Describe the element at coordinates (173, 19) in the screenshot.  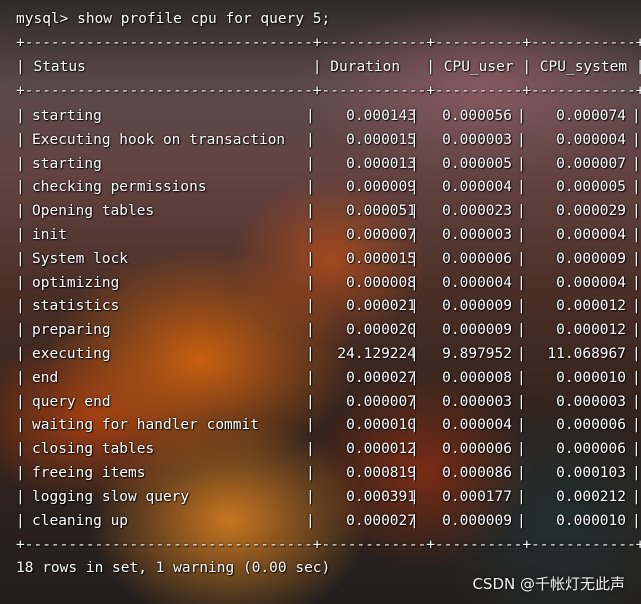
I see `command-line: mysql> show profile cpu for query 5;` at that location.